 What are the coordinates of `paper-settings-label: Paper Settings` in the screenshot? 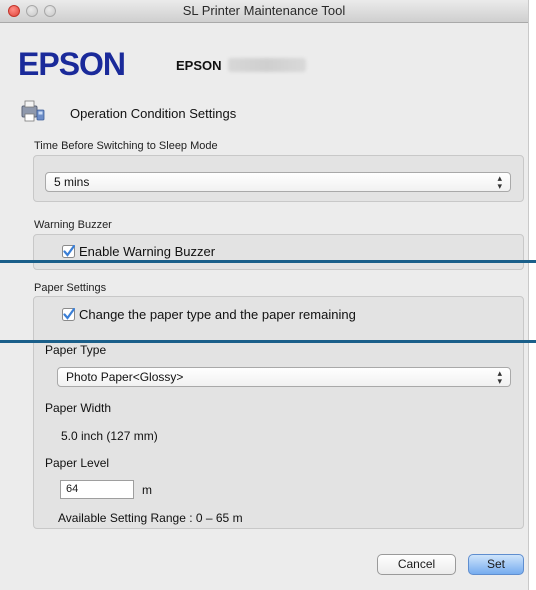 It's located at (70, 288).